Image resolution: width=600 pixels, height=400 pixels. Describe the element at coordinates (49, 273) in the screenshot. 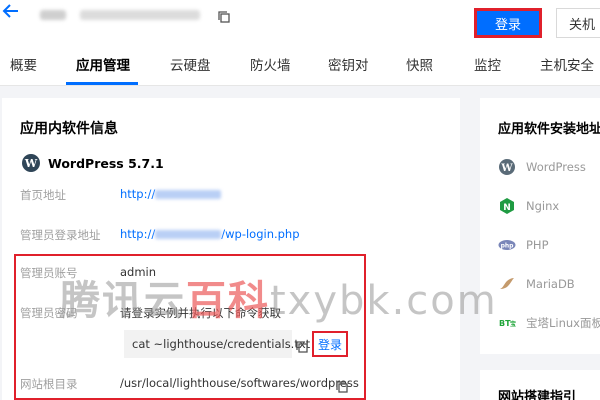

I see `admin-account-label: 管理员账号` at that location.